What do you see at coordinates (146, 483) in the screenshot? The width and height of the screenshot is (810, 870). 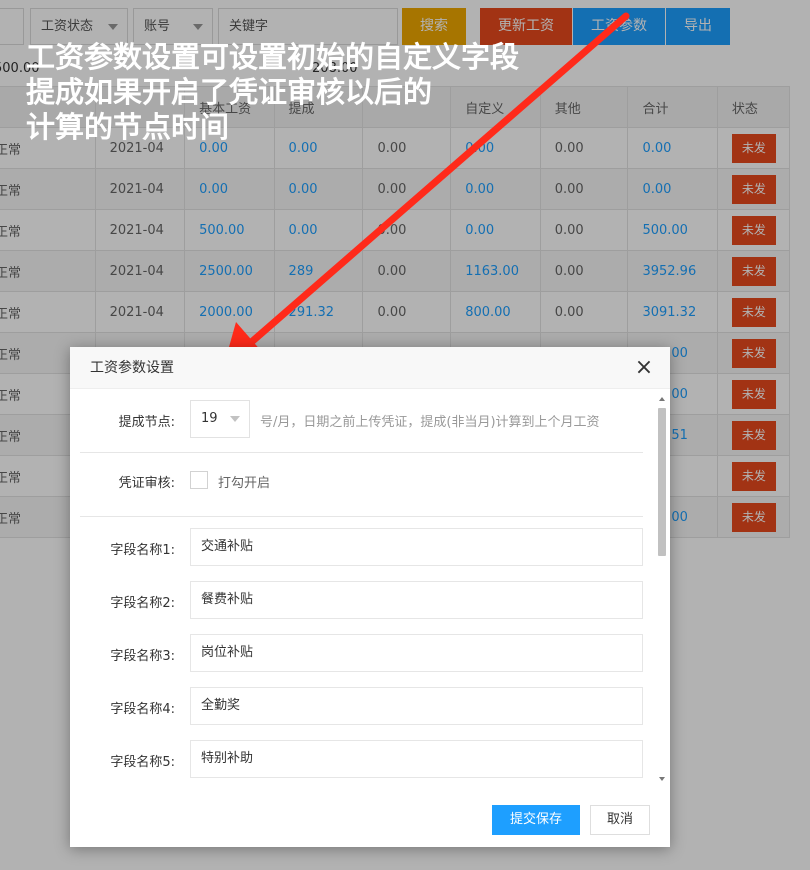 I see `voucher-audit-label: 凭证审核:` at bounding box center [146, 483].